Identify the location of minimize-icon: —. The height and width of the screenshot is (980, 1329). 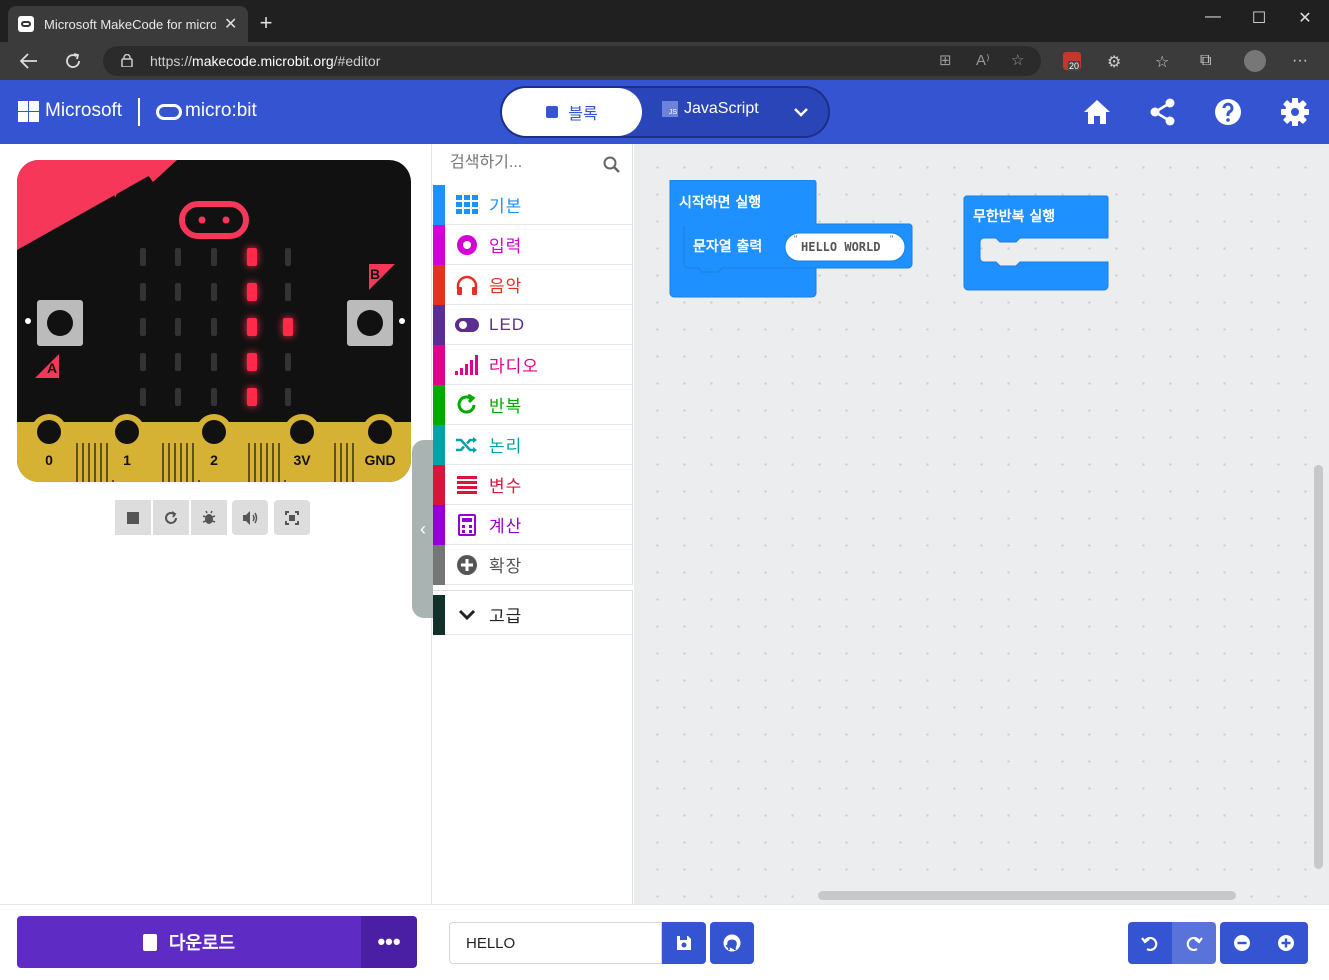
(1213, 17).